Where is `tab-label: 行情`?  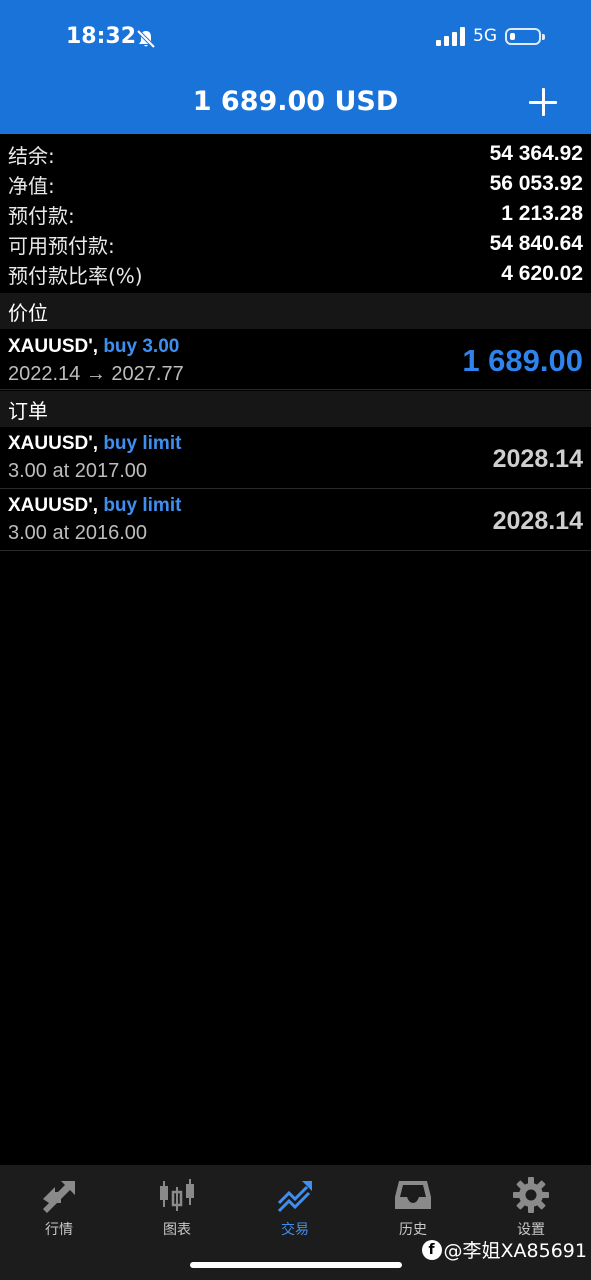 tab-label: 行情 is located at coordinates (59, 1230).